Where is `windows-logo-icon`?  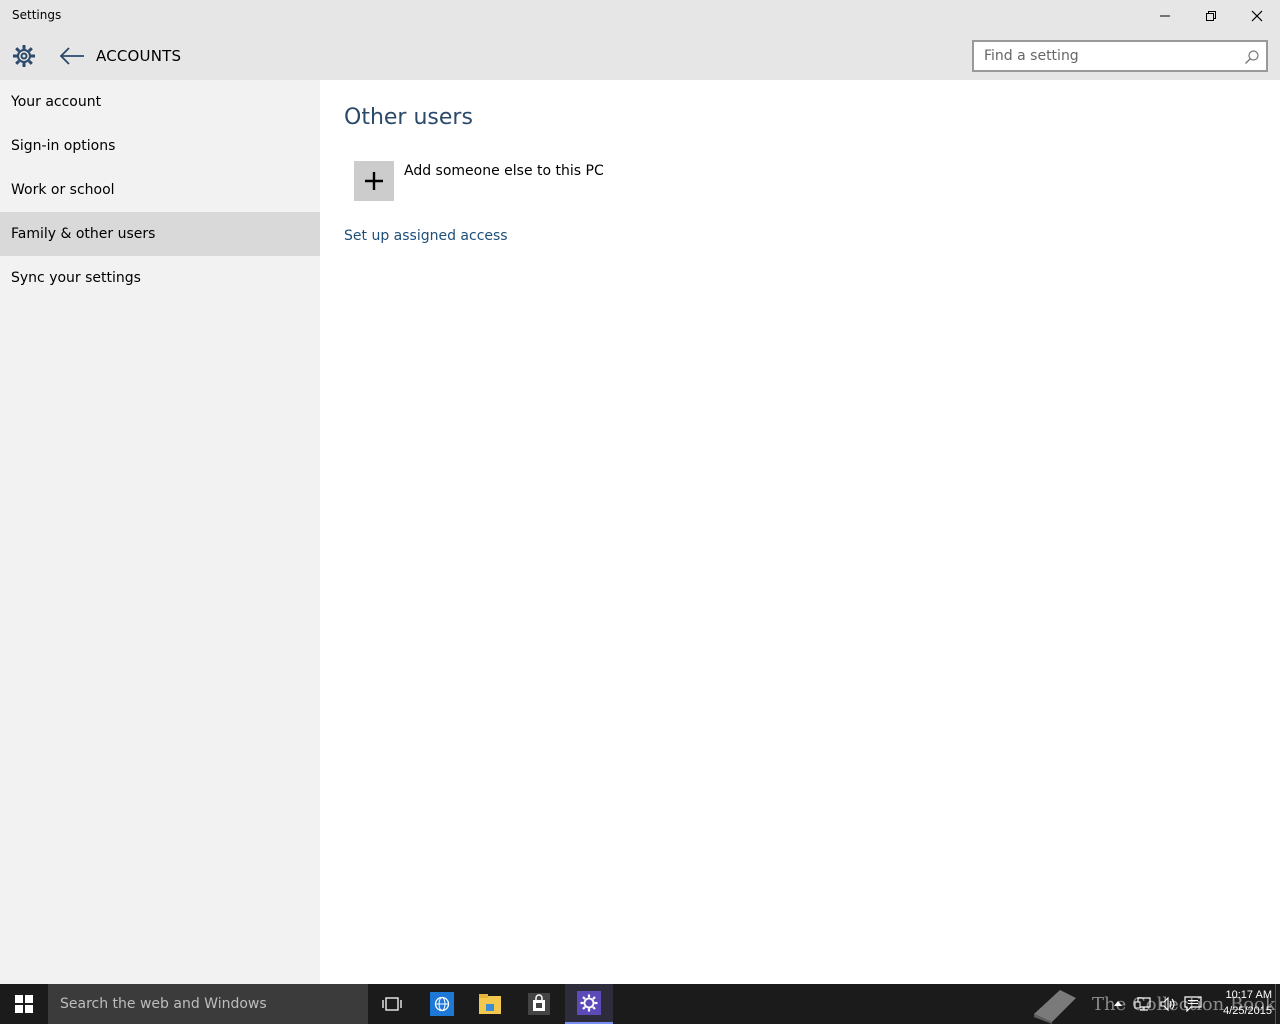 windows-logo-icon is located at coordinates (24, 1004).